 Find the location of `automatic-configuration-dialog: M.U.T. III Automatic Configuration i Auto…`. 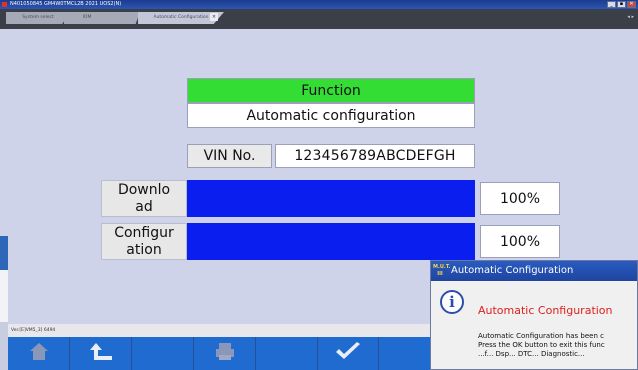

automatic-configuration-dialog: M.U.T. III Automatic Configuration i Auto… is located at coordinates (534, 315).